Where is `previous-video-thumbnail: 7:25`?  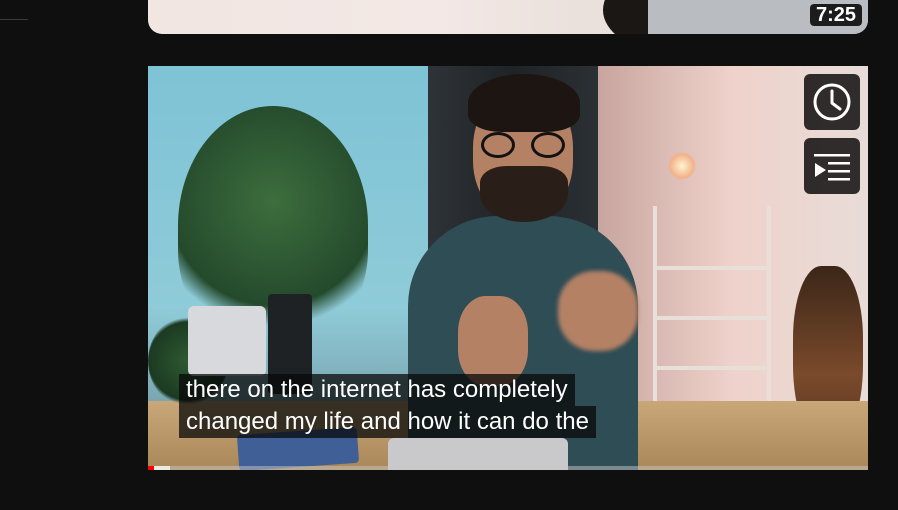
previous-video-thumbnail: 7:25 is located at coordinates (508, 17).